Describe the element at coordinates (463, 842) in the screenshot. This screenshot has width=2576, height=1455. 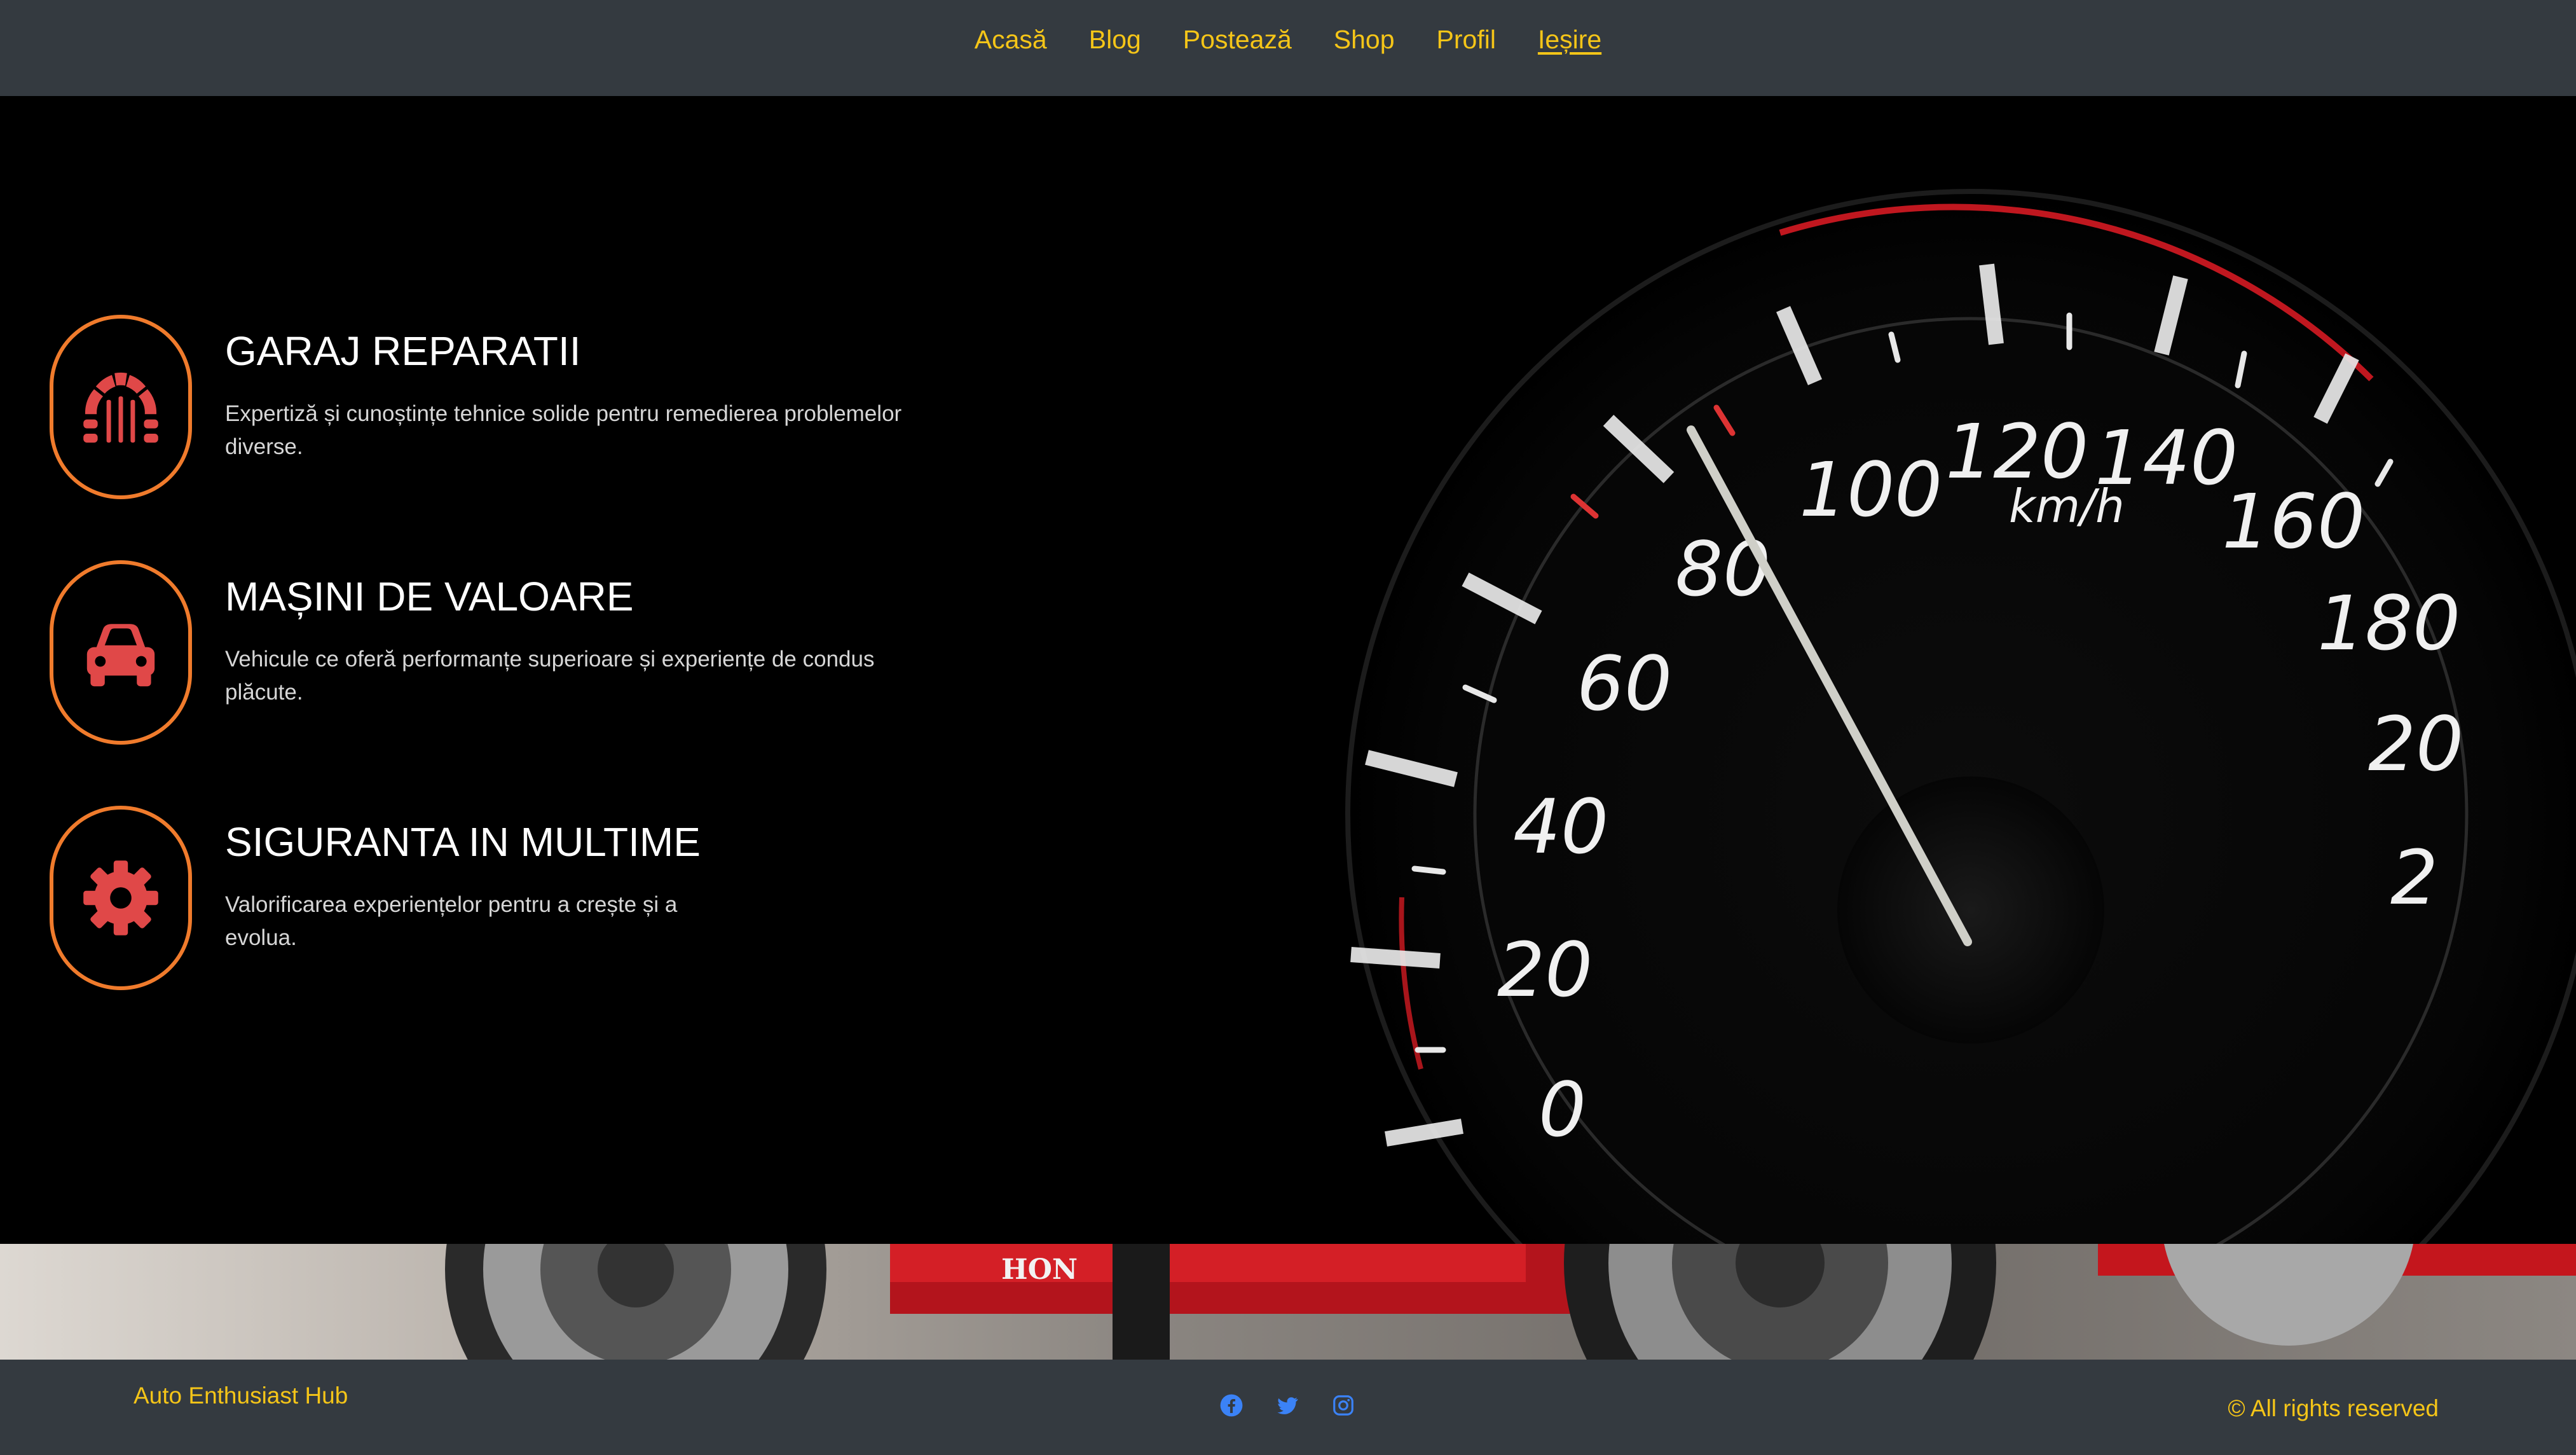
I see `feature-title: SIGURANTA IN MULTIME` at that location.